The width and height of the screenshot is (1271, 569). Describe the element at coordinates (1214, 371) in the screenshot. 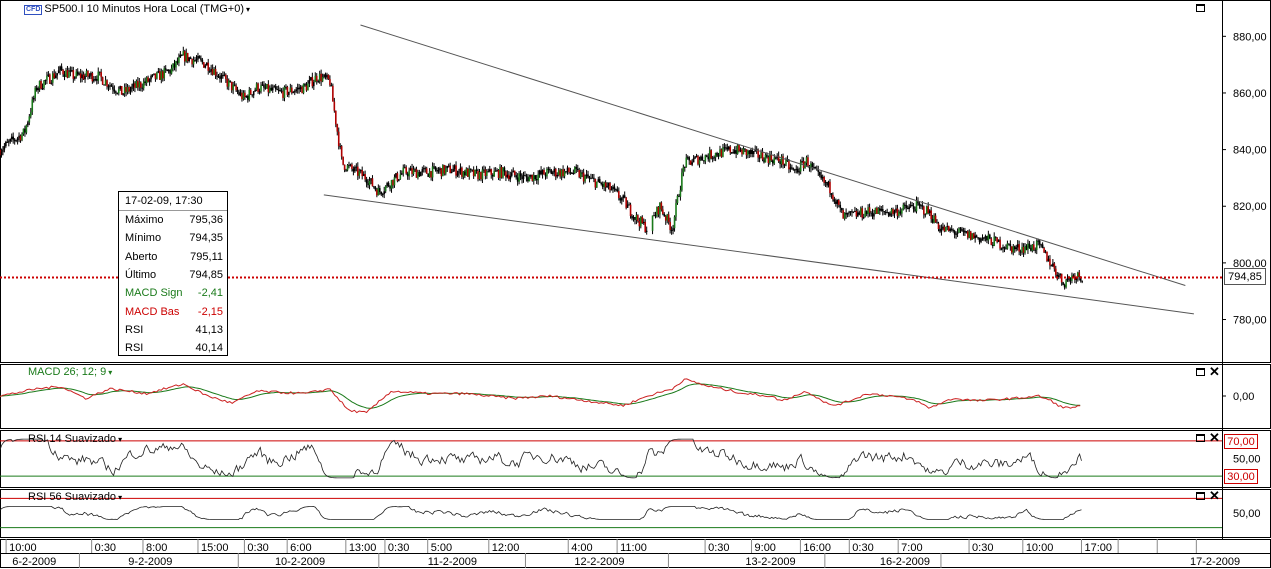

I see `macd-close-icon: ✕` at that location.